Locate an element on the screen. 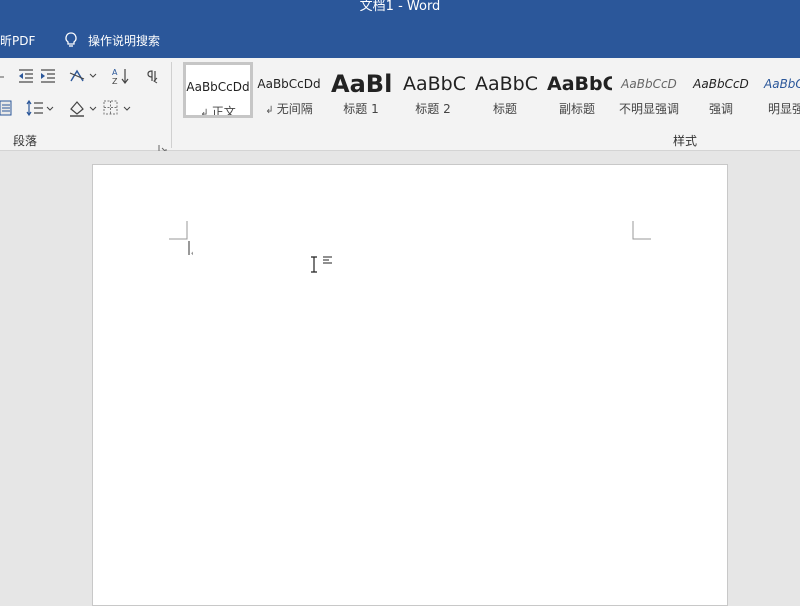  text-caret: ↲ is located at coordinates (190, 249).